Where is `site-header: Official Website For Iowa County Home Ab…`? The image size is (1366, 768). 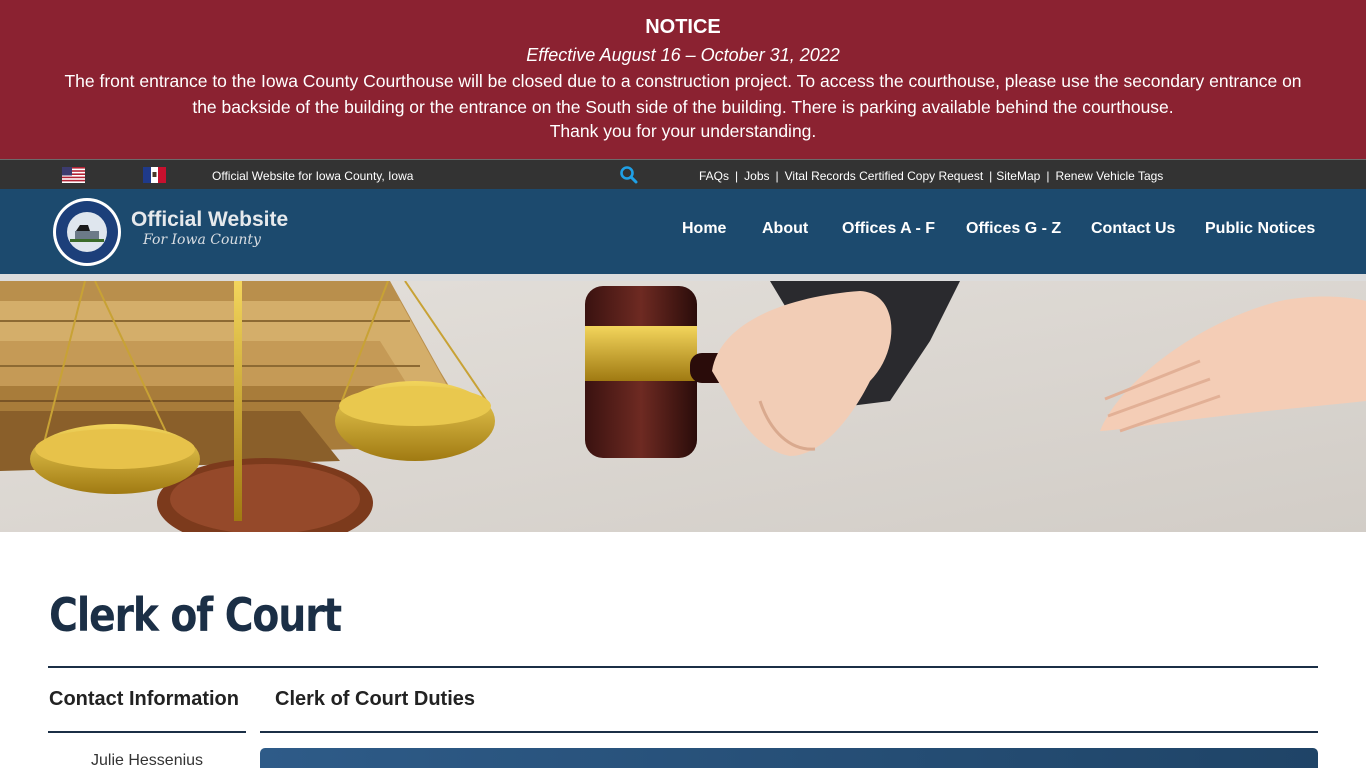 site-header: Official Website For Iowa County Home Ab… is located at coordinates (683, 231).